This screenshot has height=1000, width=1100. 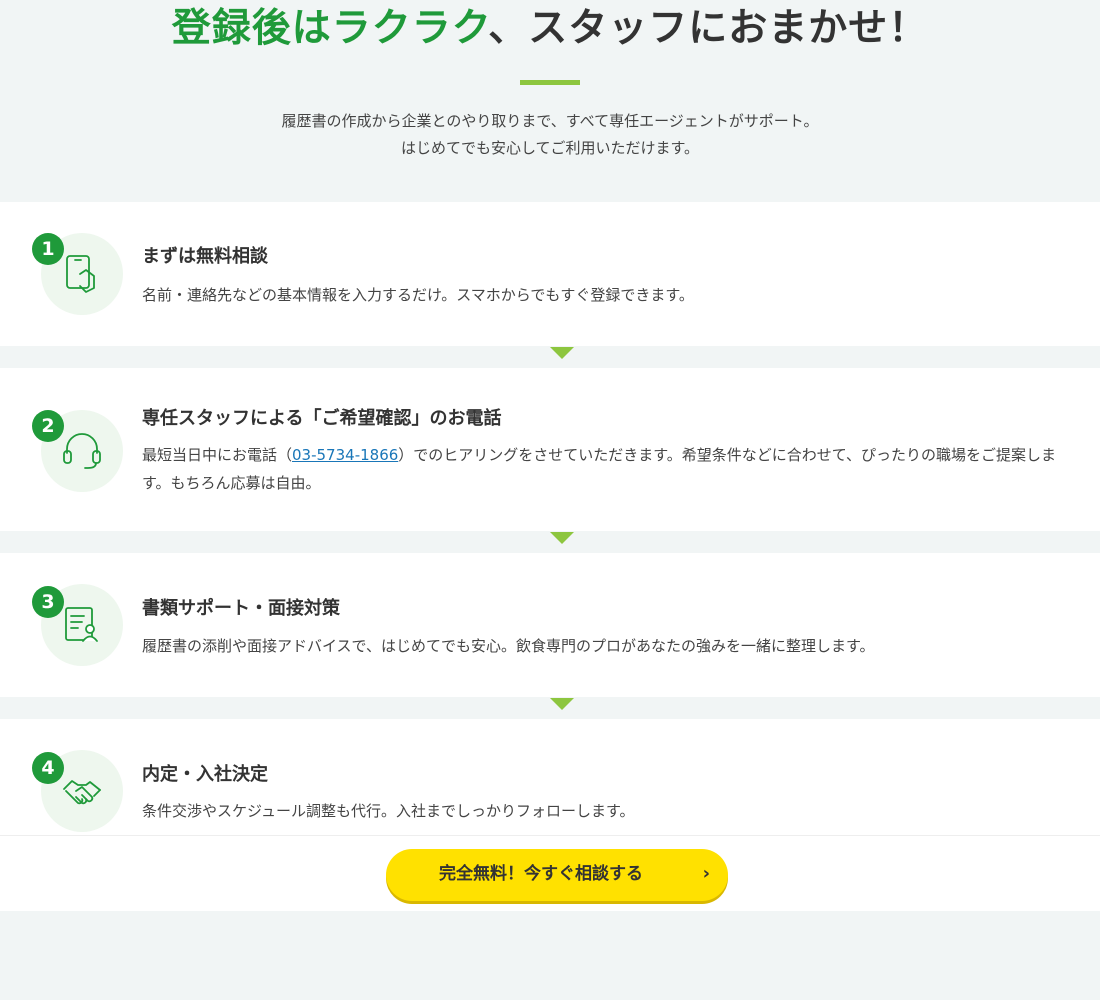 What do you see at coordinates (708, 28) in the screenshot?
I see `title-rest: 、スタッフにおまかせ！` at bounding box center [708, 28].